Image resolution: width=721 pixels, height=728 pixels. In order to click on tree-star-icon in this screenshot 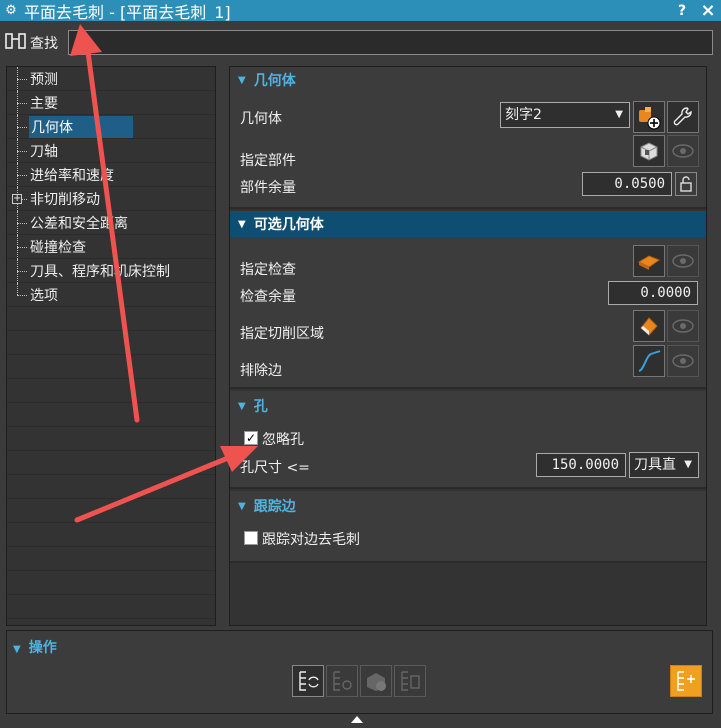, I will do `click(686, 681)`.